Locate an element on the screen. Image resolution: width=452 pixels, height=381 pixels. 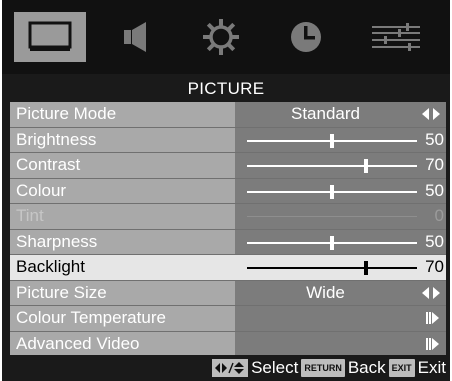
menu-row-tint: Tint 0 is located at coordinates (228, 217).